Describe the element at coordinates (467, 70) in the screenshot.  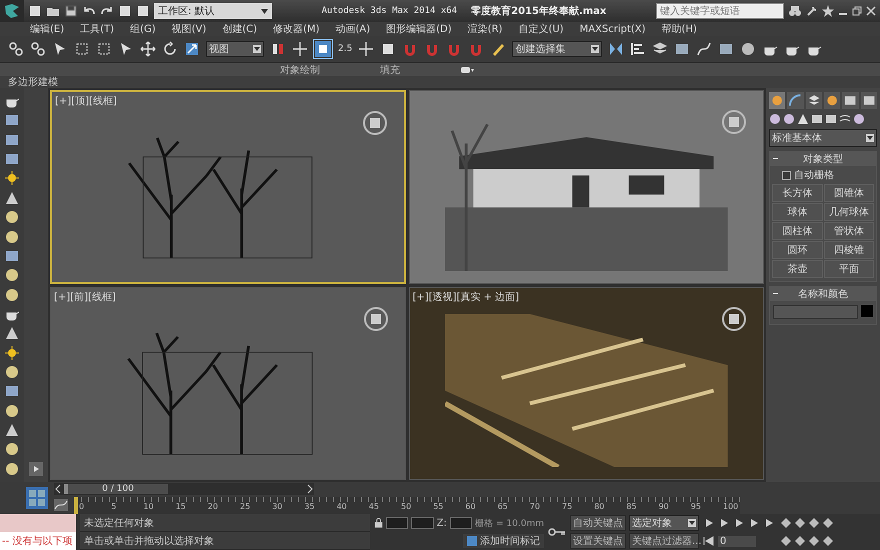
I see `ribbon-options-icon` at that location.